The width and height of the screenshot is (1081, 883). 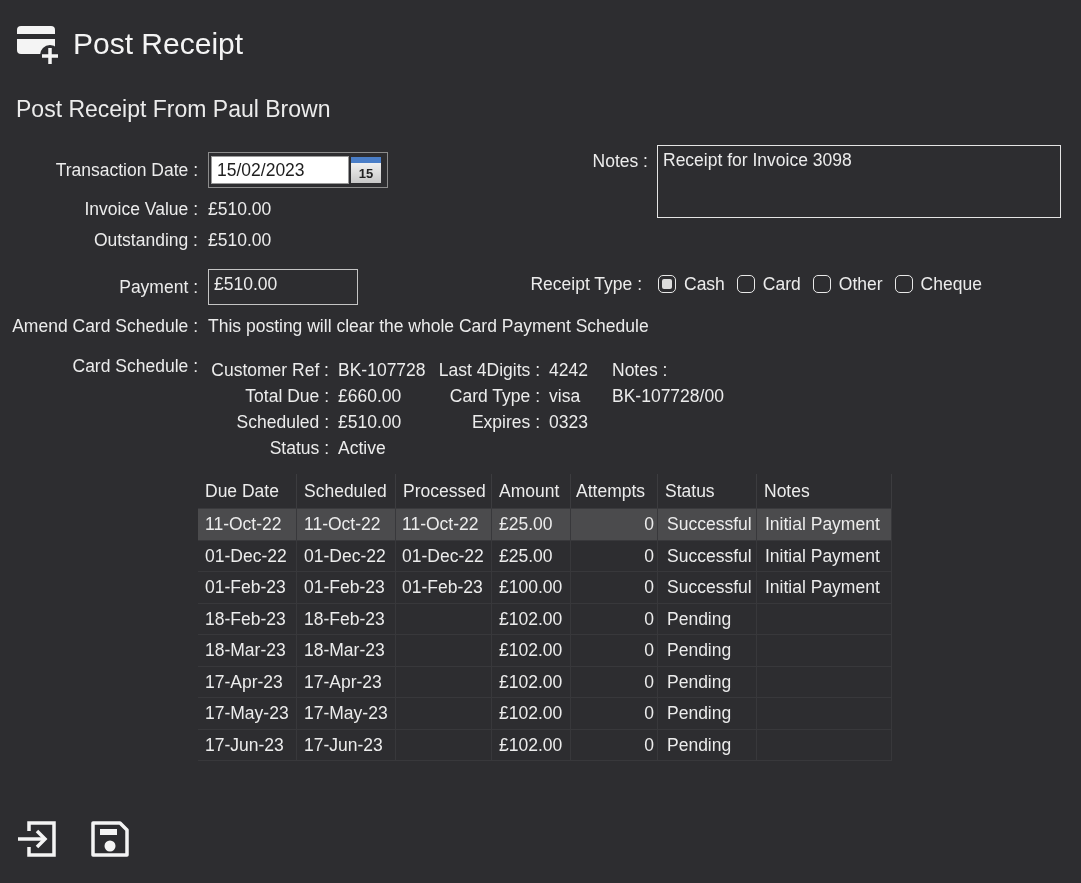 What do you see at coordinates (38, 44) in the screenshot?
I see `card-plus-icon` at bounding box center [38, 44].